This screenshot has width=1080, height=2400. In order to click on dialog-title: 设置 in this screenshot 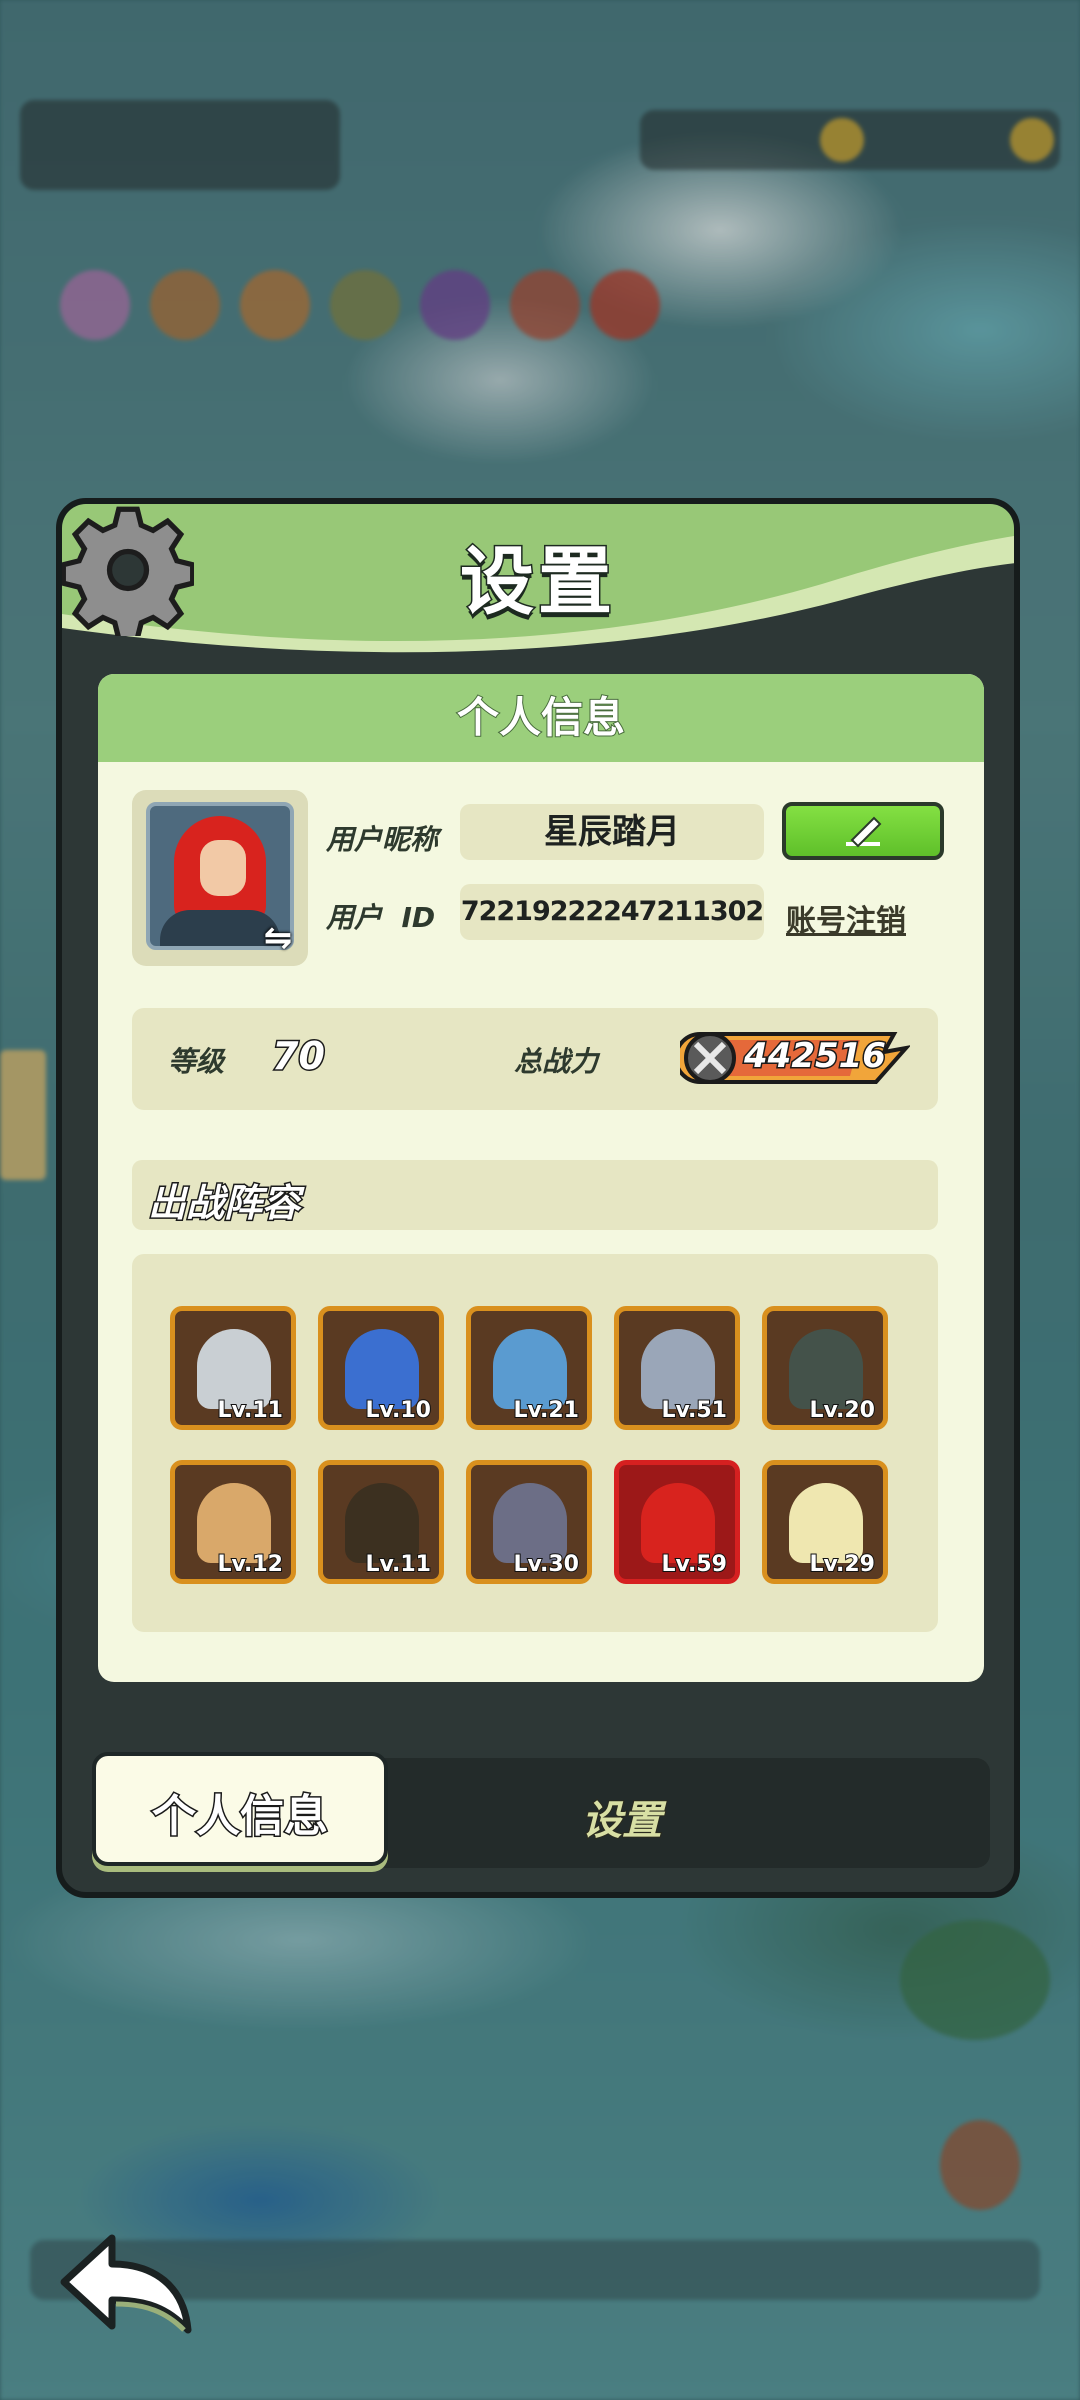, I will do `click(537, 582)`.